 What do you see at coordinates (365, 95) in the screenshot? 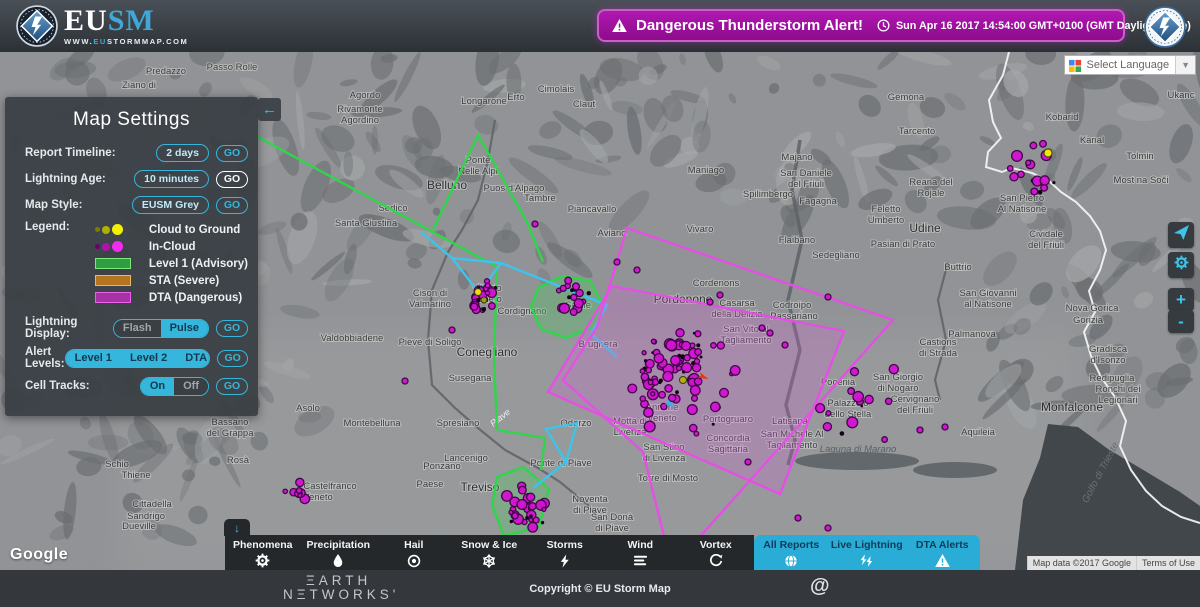
I see `svg-text: Agordo` at bounding box center [365, 95].